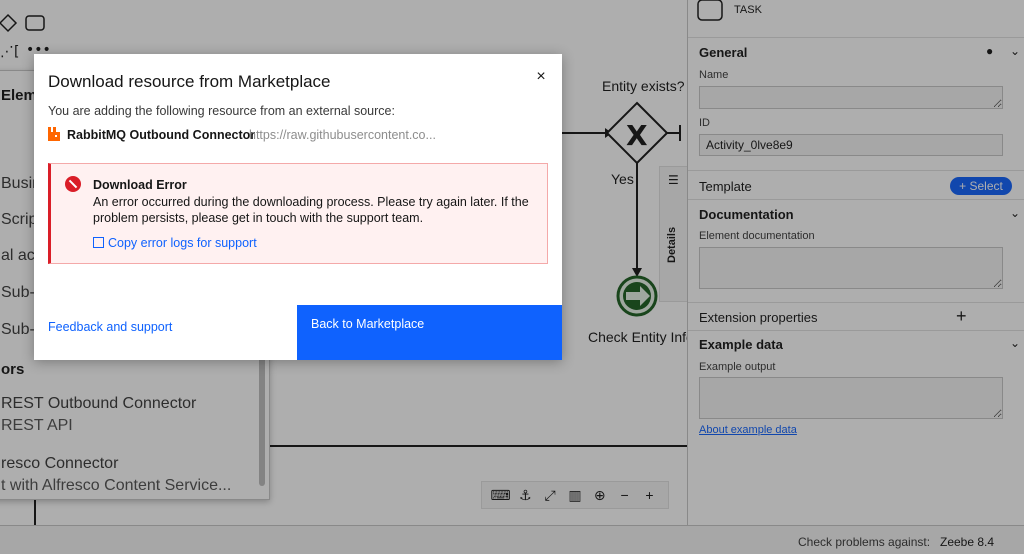 This screenshot has width=1024, height=554. Describe the element at coordinates (429, 332) in the screenshot. I see `back-to-marketplace-button: Back to Marketplace` at that location.